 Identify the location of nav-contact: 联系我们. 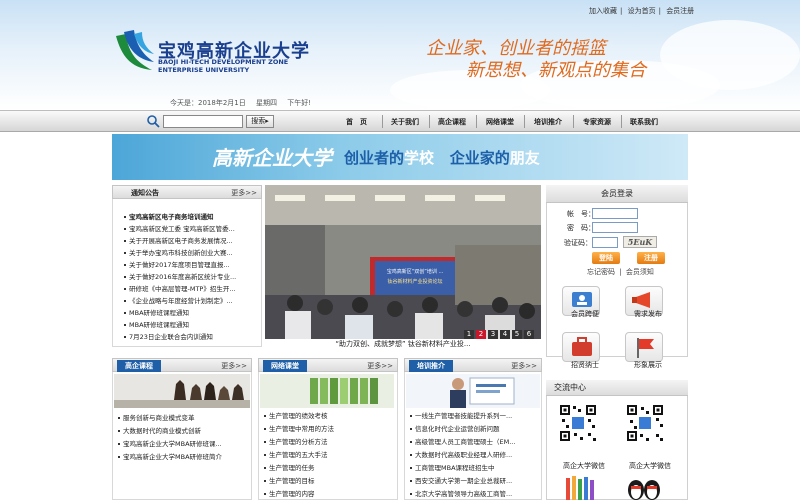
(644, 122).